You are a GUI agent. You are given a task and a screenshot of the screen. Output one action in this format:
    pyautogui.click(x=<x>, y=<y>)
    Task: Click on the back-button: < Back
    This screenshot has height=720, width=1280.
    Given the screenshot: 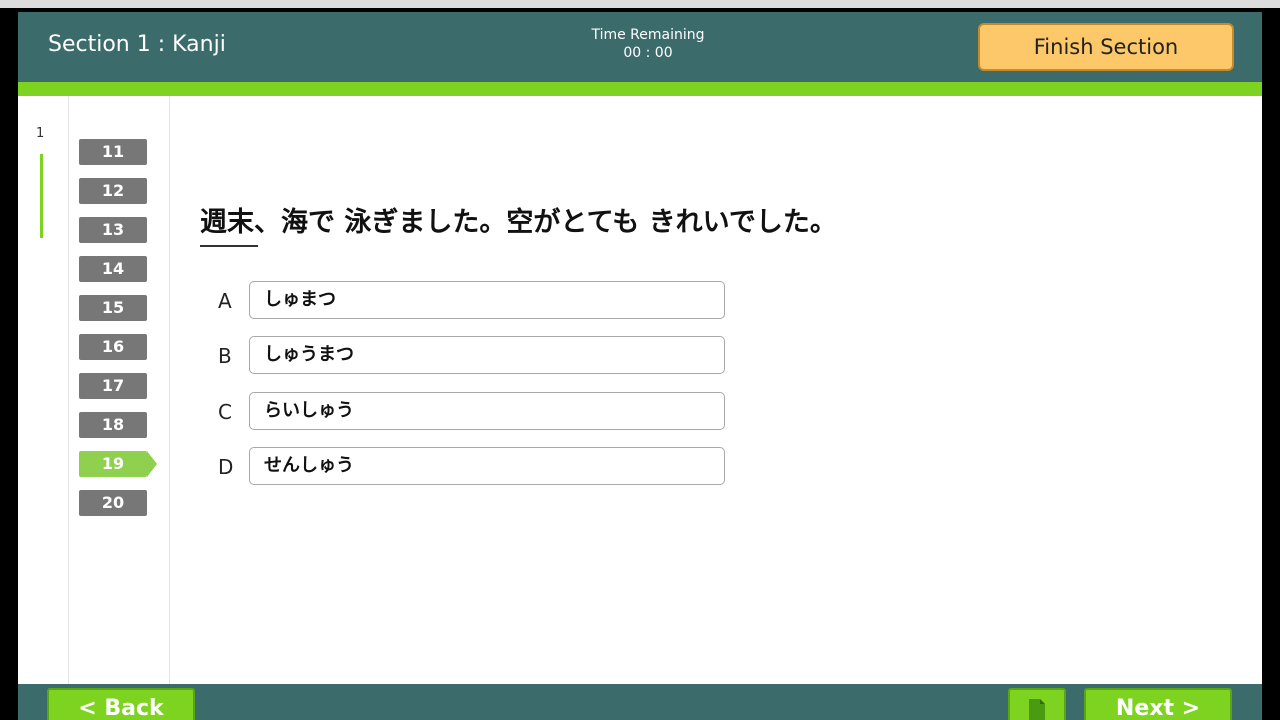 What is the action you would take?
    pyautogui.click(x=121, y=704)
    